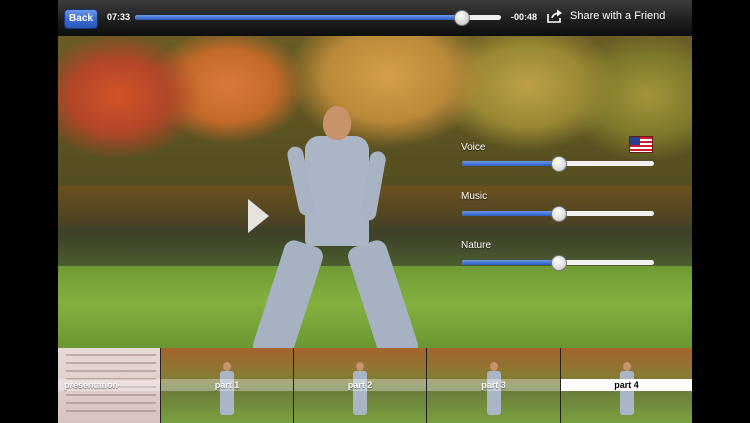 This screenshot has width=750, height=423. I want to click on voice-label: Voice, so click(473, 147).